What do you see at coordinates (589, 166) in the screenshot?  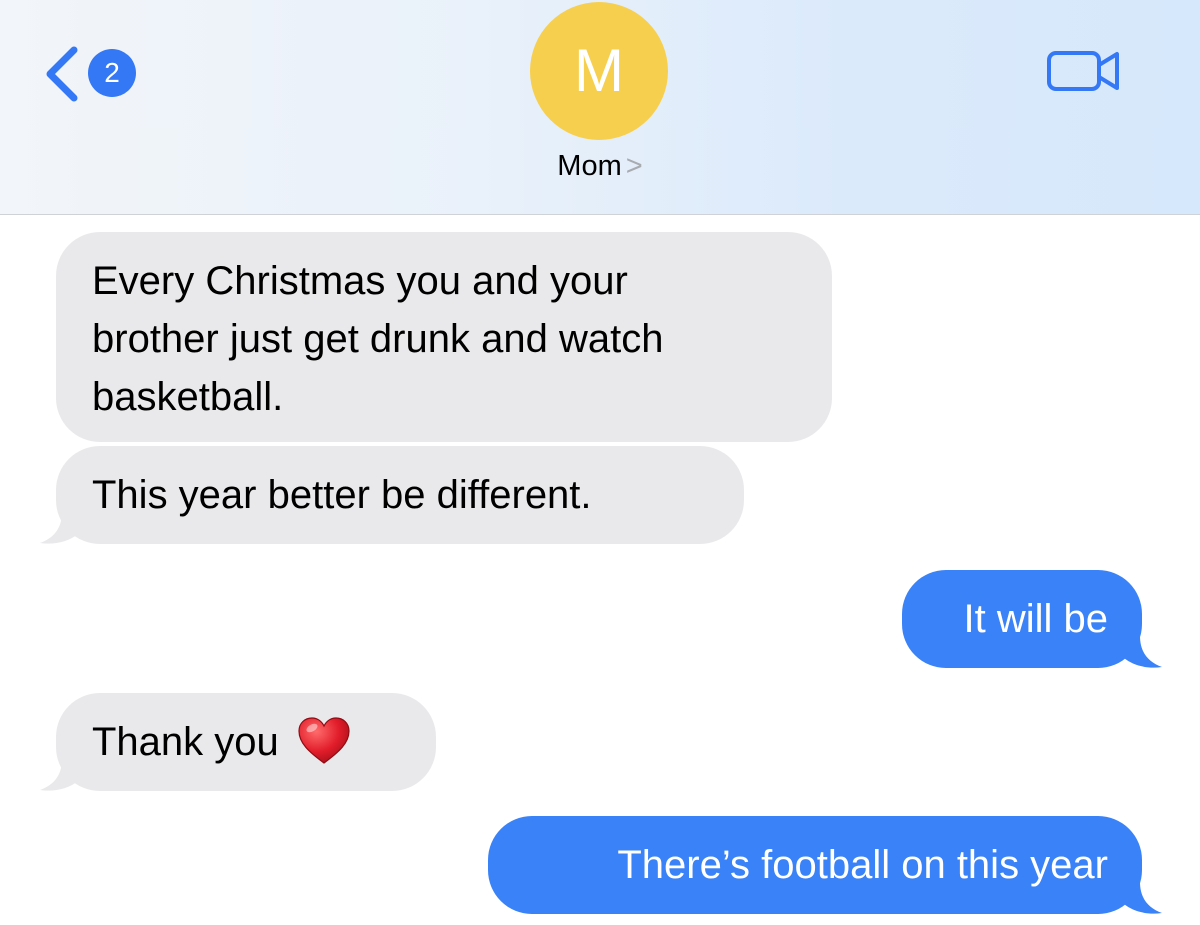 I see `contact-name-label: Mom` at bounding box center [589, 166].